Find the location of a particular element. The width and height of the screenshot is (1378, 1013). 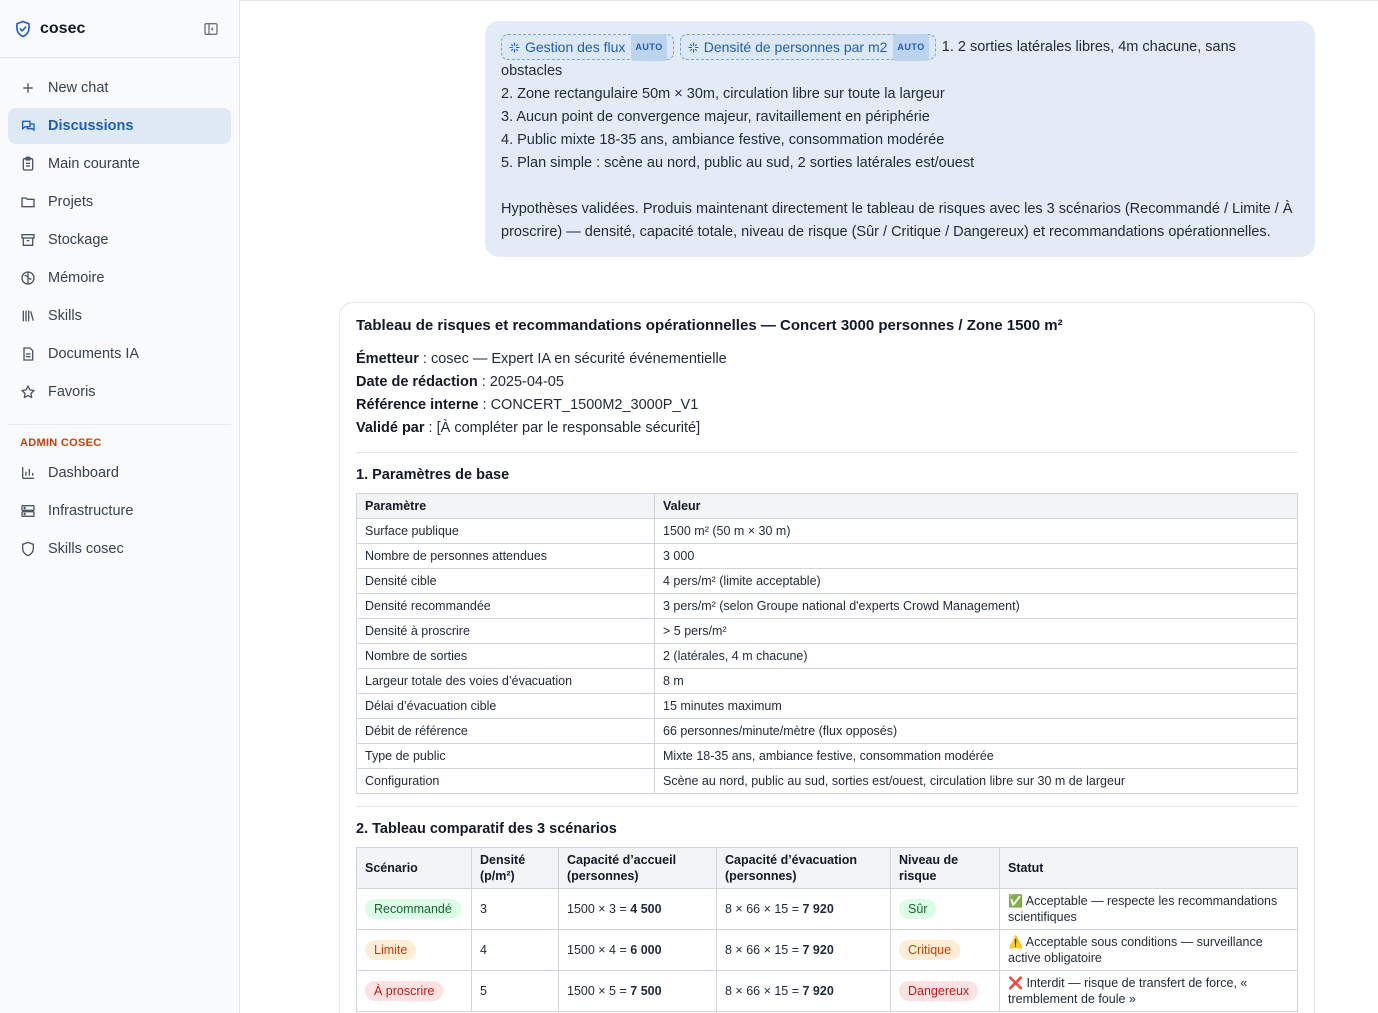

chip-label: Gestion des flux is located at coordinates (575, 46).